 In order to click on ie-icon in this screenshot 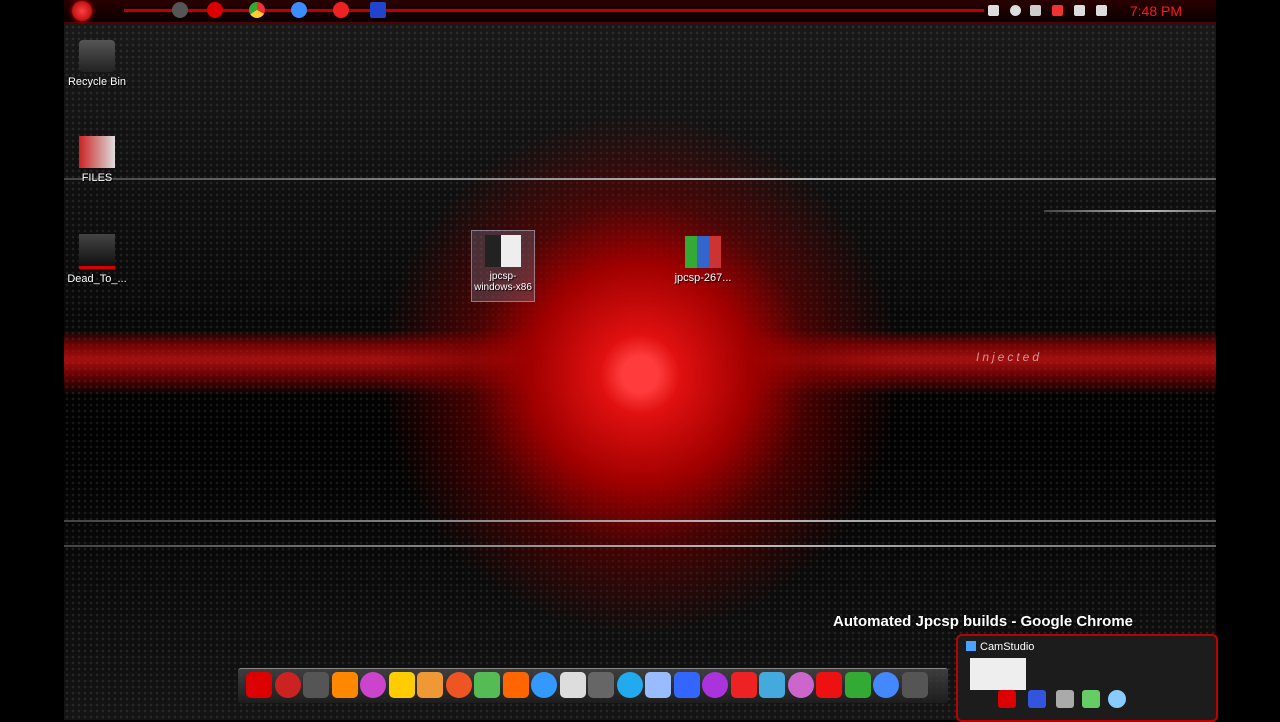, I will do `click(299, 10)`.